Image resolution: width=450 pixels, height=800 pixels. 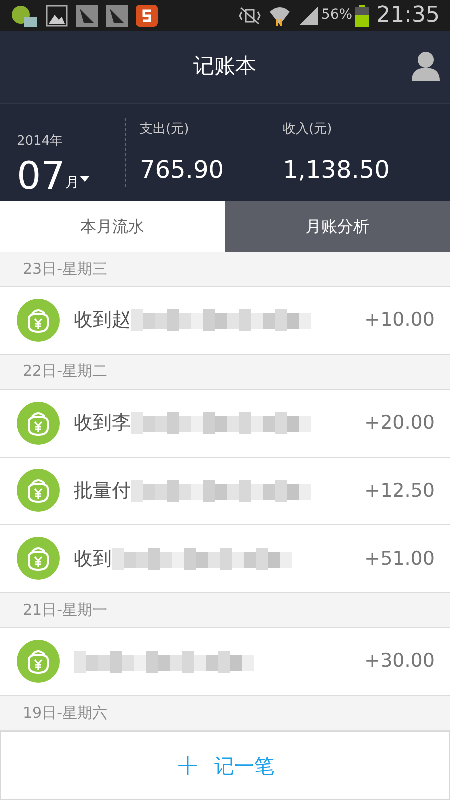 I want to click on transaction-row: 收到李 +20.00, so click(x=225, y=424).